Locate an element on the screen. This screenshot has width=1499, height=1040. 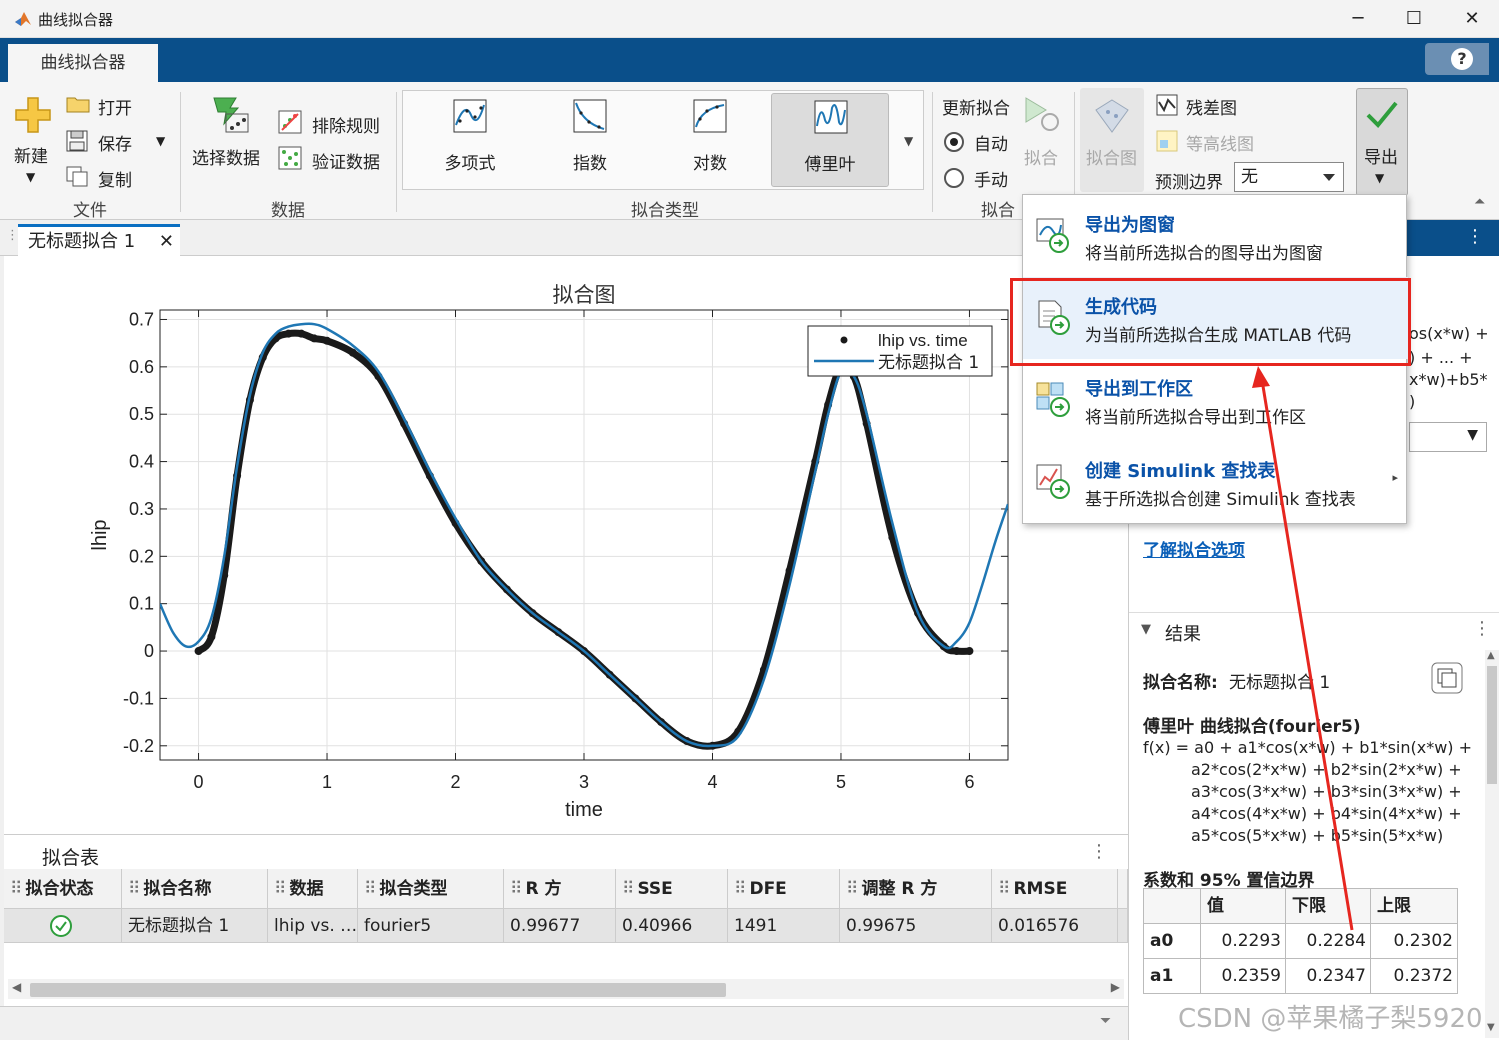
validation-data-icon is located at coordinates (290, 158).